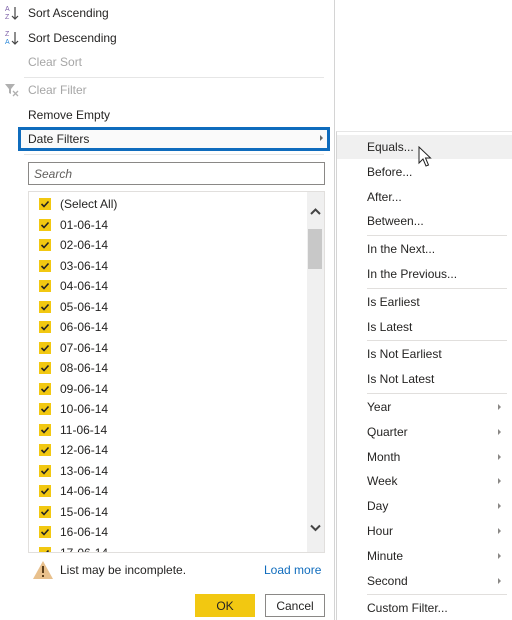 The image size is (512, 620). What do you see at coordinates (424, 379) in the screenshot?
I see `submenu-item-is-not-latest: Is Not Latest` at bounding box center [424, 379].